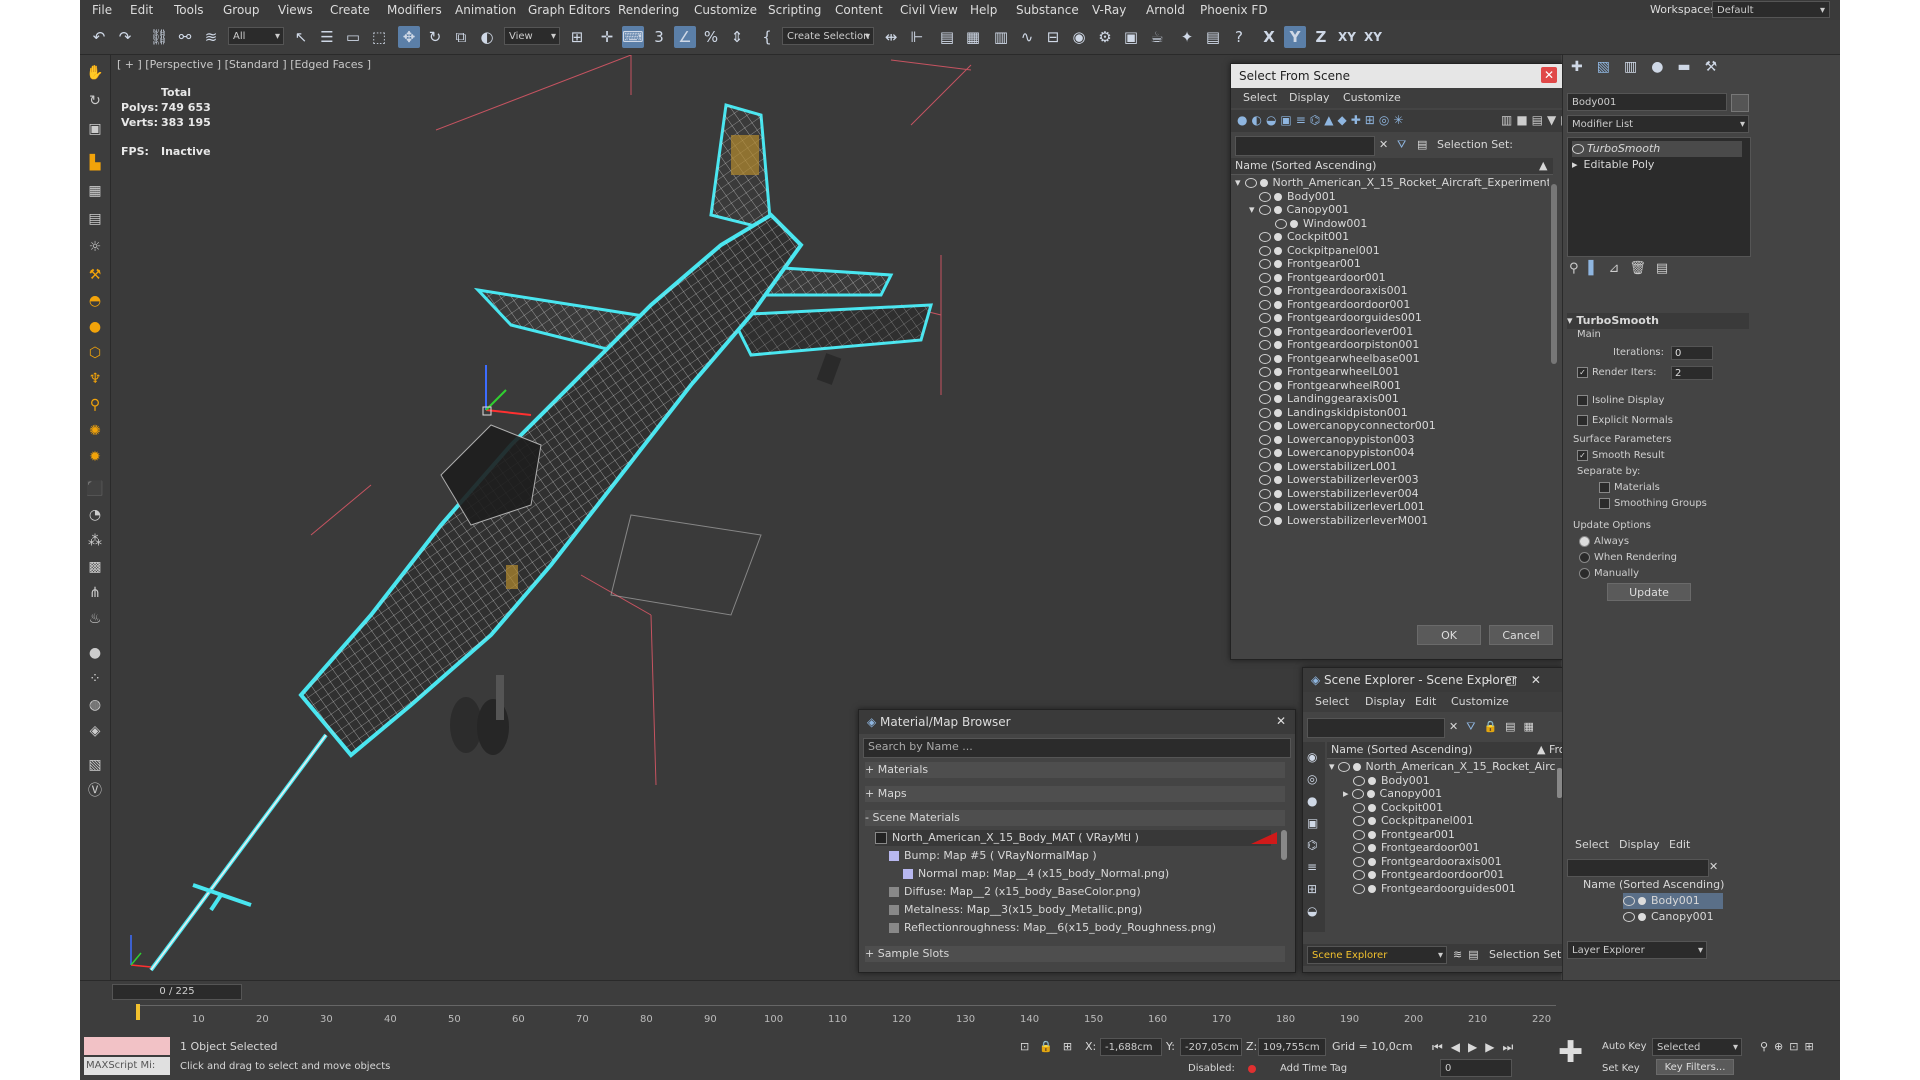 This screenshot has height=1080, width=1920. What do you see at coordinates (1338, 521) in the screenshot?
I see `list-item: LowerstabilizerleverM001` at bounding box center [1338, 521].